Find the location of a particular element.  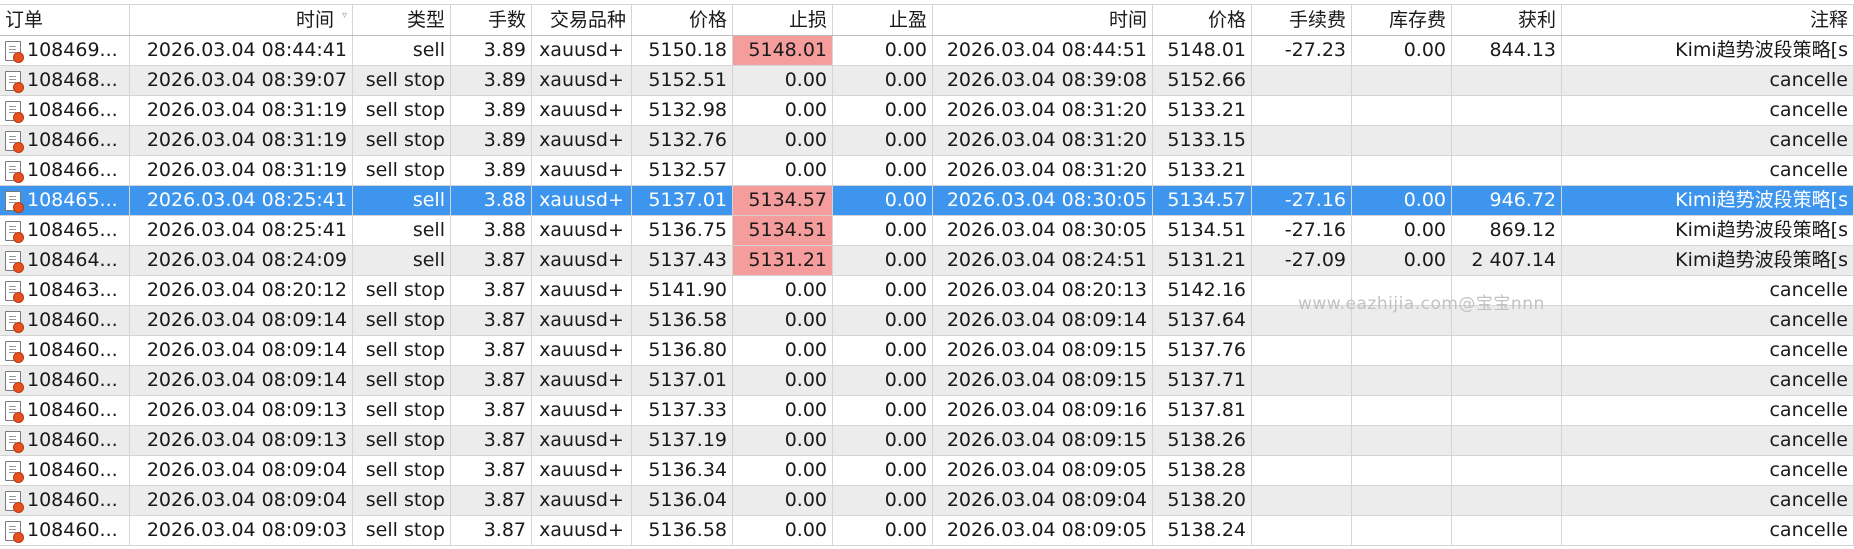

column-header-close-time: 时间 is located at coordinates (1043, 20).